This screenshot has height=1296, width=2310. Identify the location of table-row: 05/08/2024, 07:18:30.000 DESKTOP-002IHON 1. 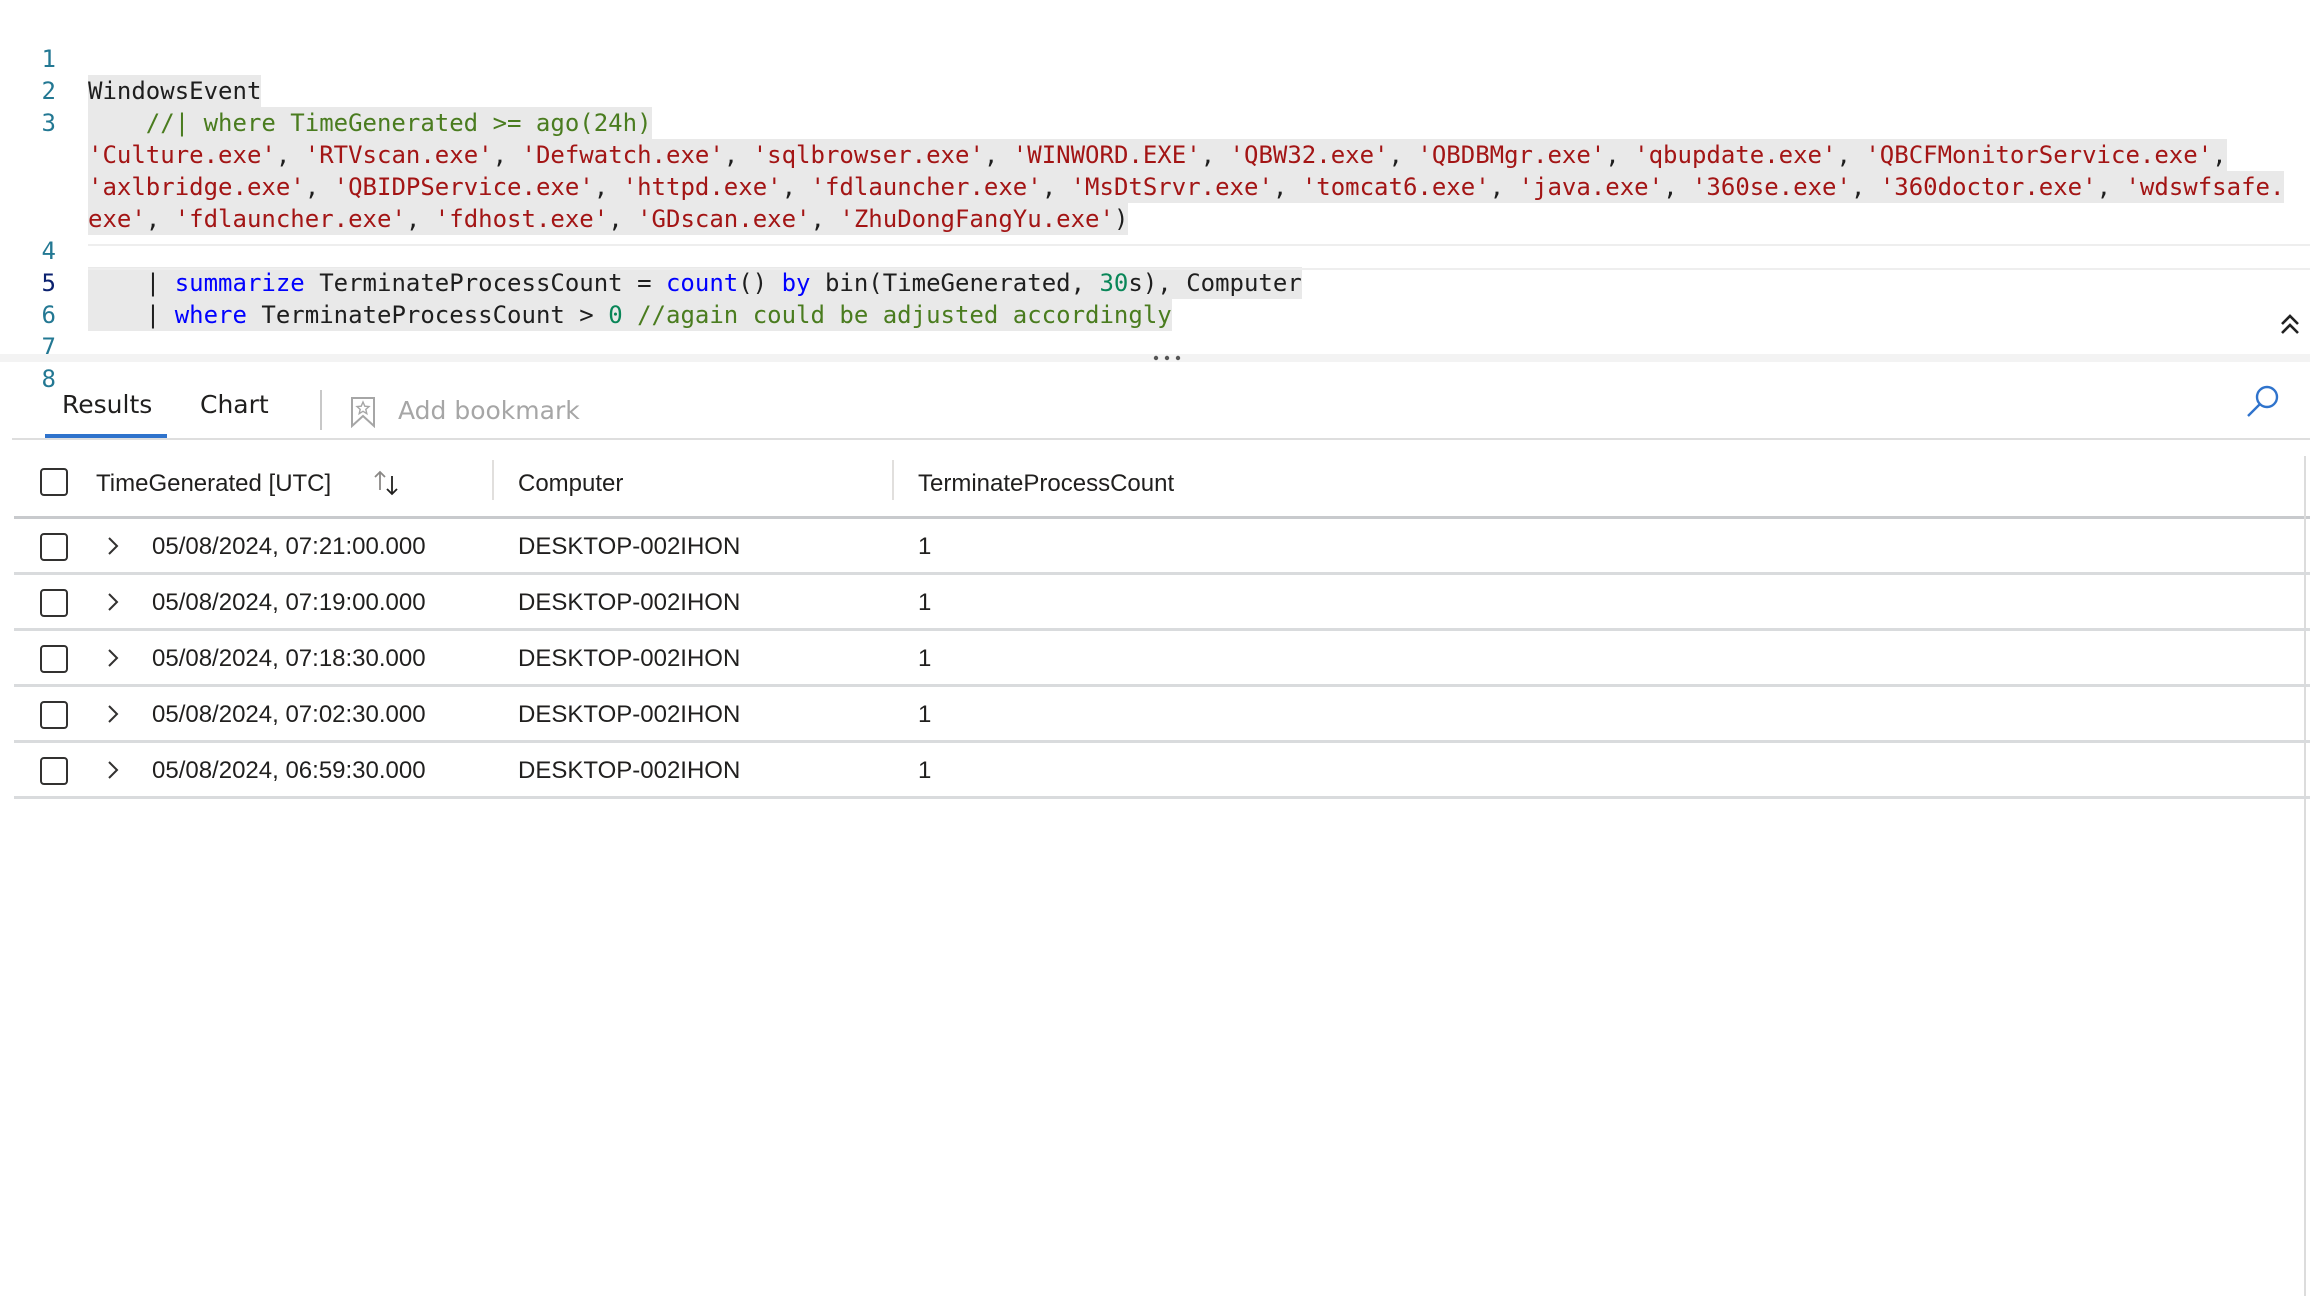
(1162, 659).